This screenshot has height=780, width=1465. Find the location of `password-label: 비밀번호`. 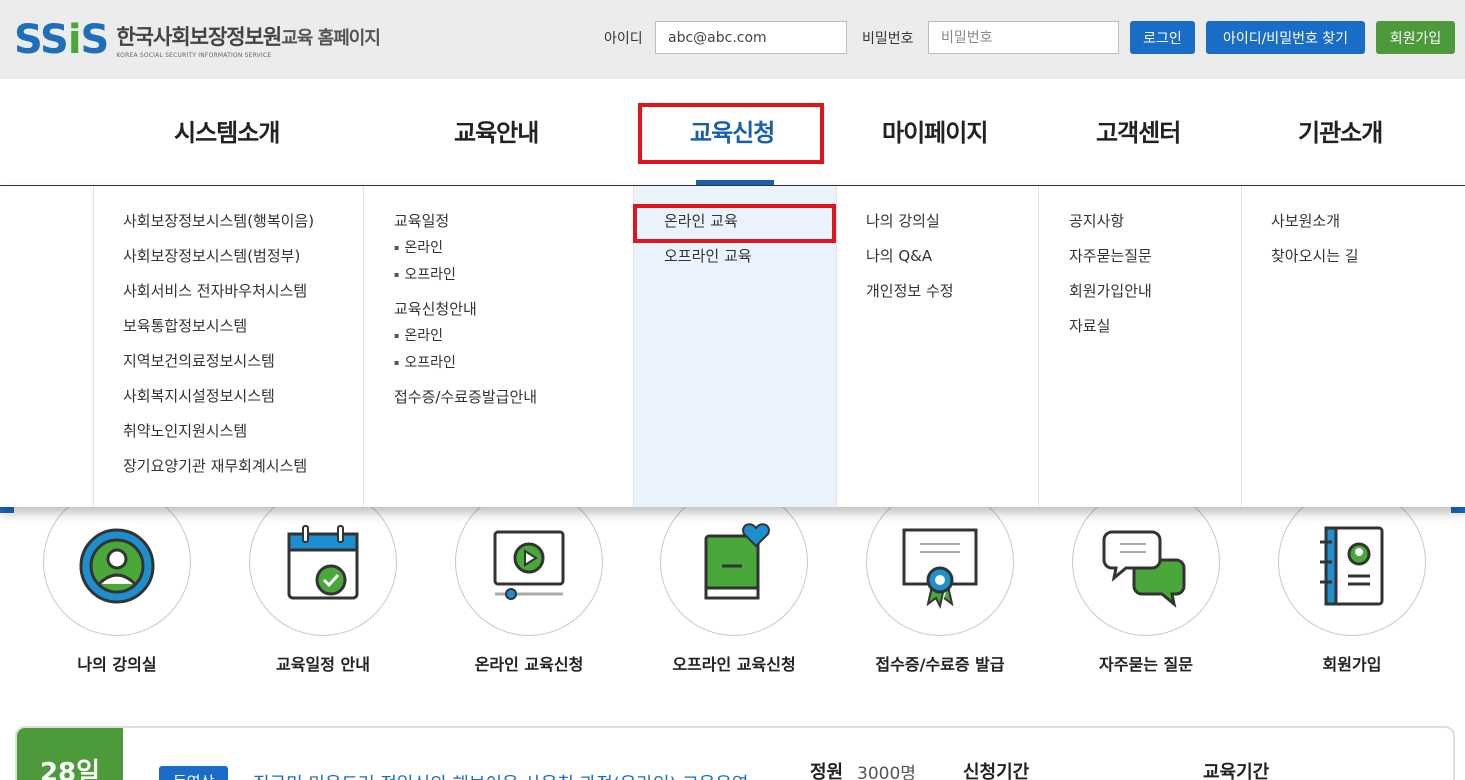

password-label: 비밀번호 is located at coordinates (888, 39).